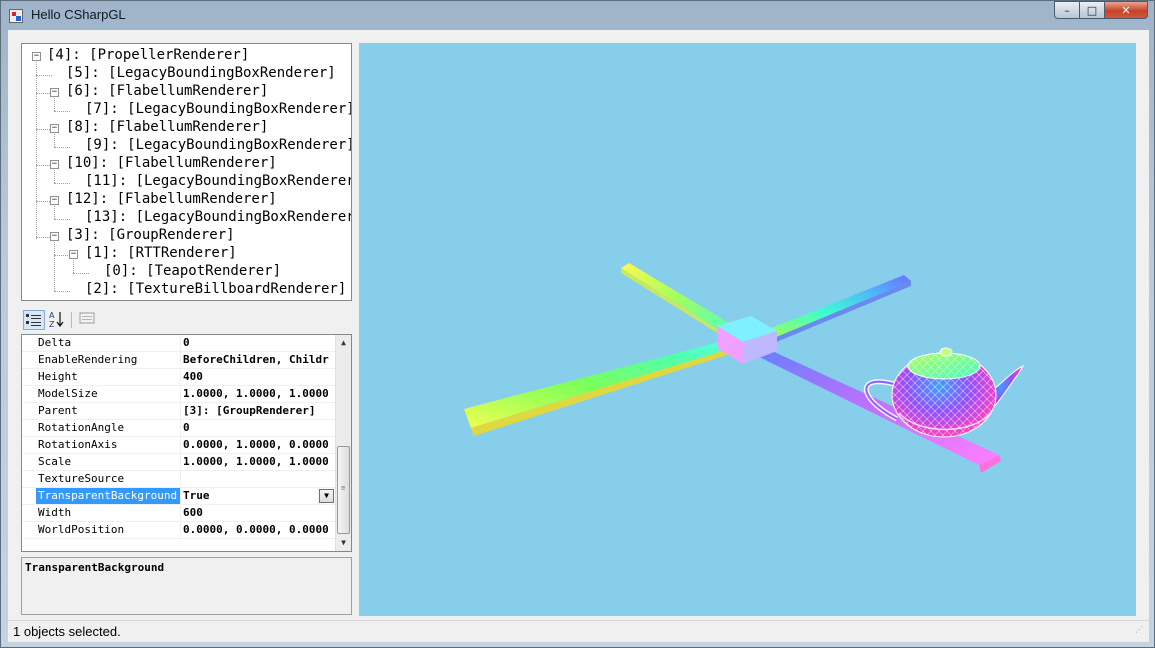  Describe the element at coordinates (259, 360) in the screenshot. I see `property-value: BeforeChildren, Childr` at that location.